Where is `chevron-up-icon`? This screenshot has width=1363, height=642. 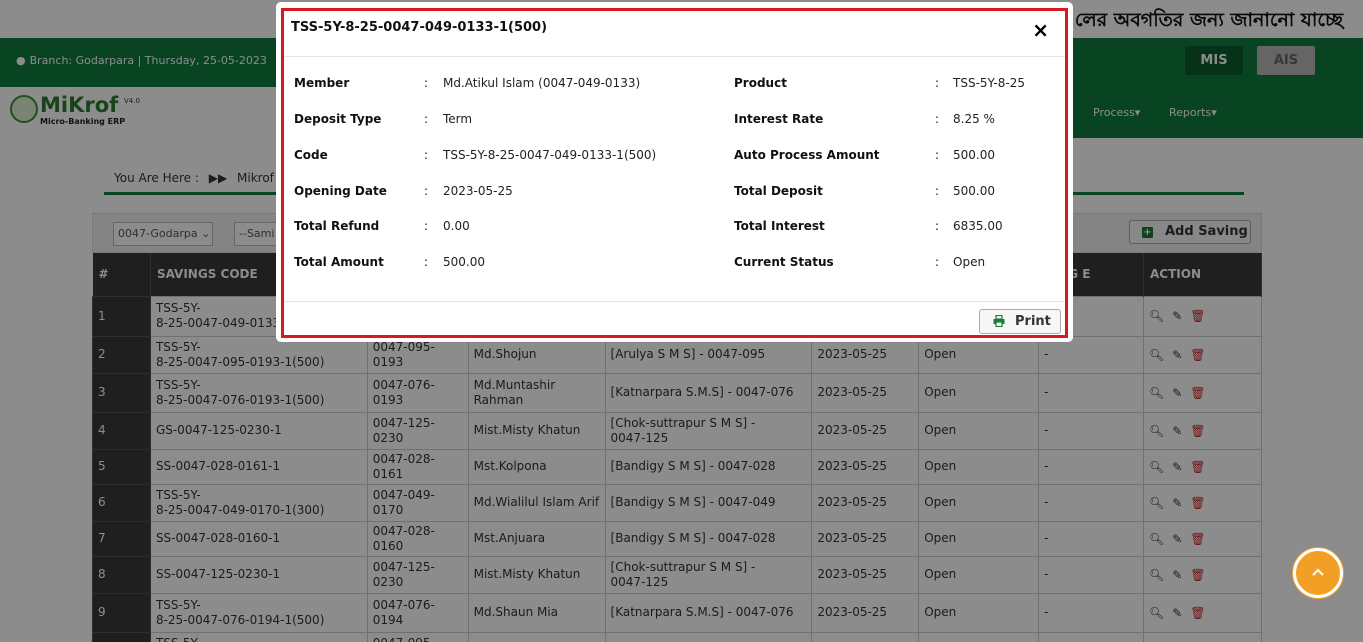
chevron-up-icon is located at coordinates (1318, 572).